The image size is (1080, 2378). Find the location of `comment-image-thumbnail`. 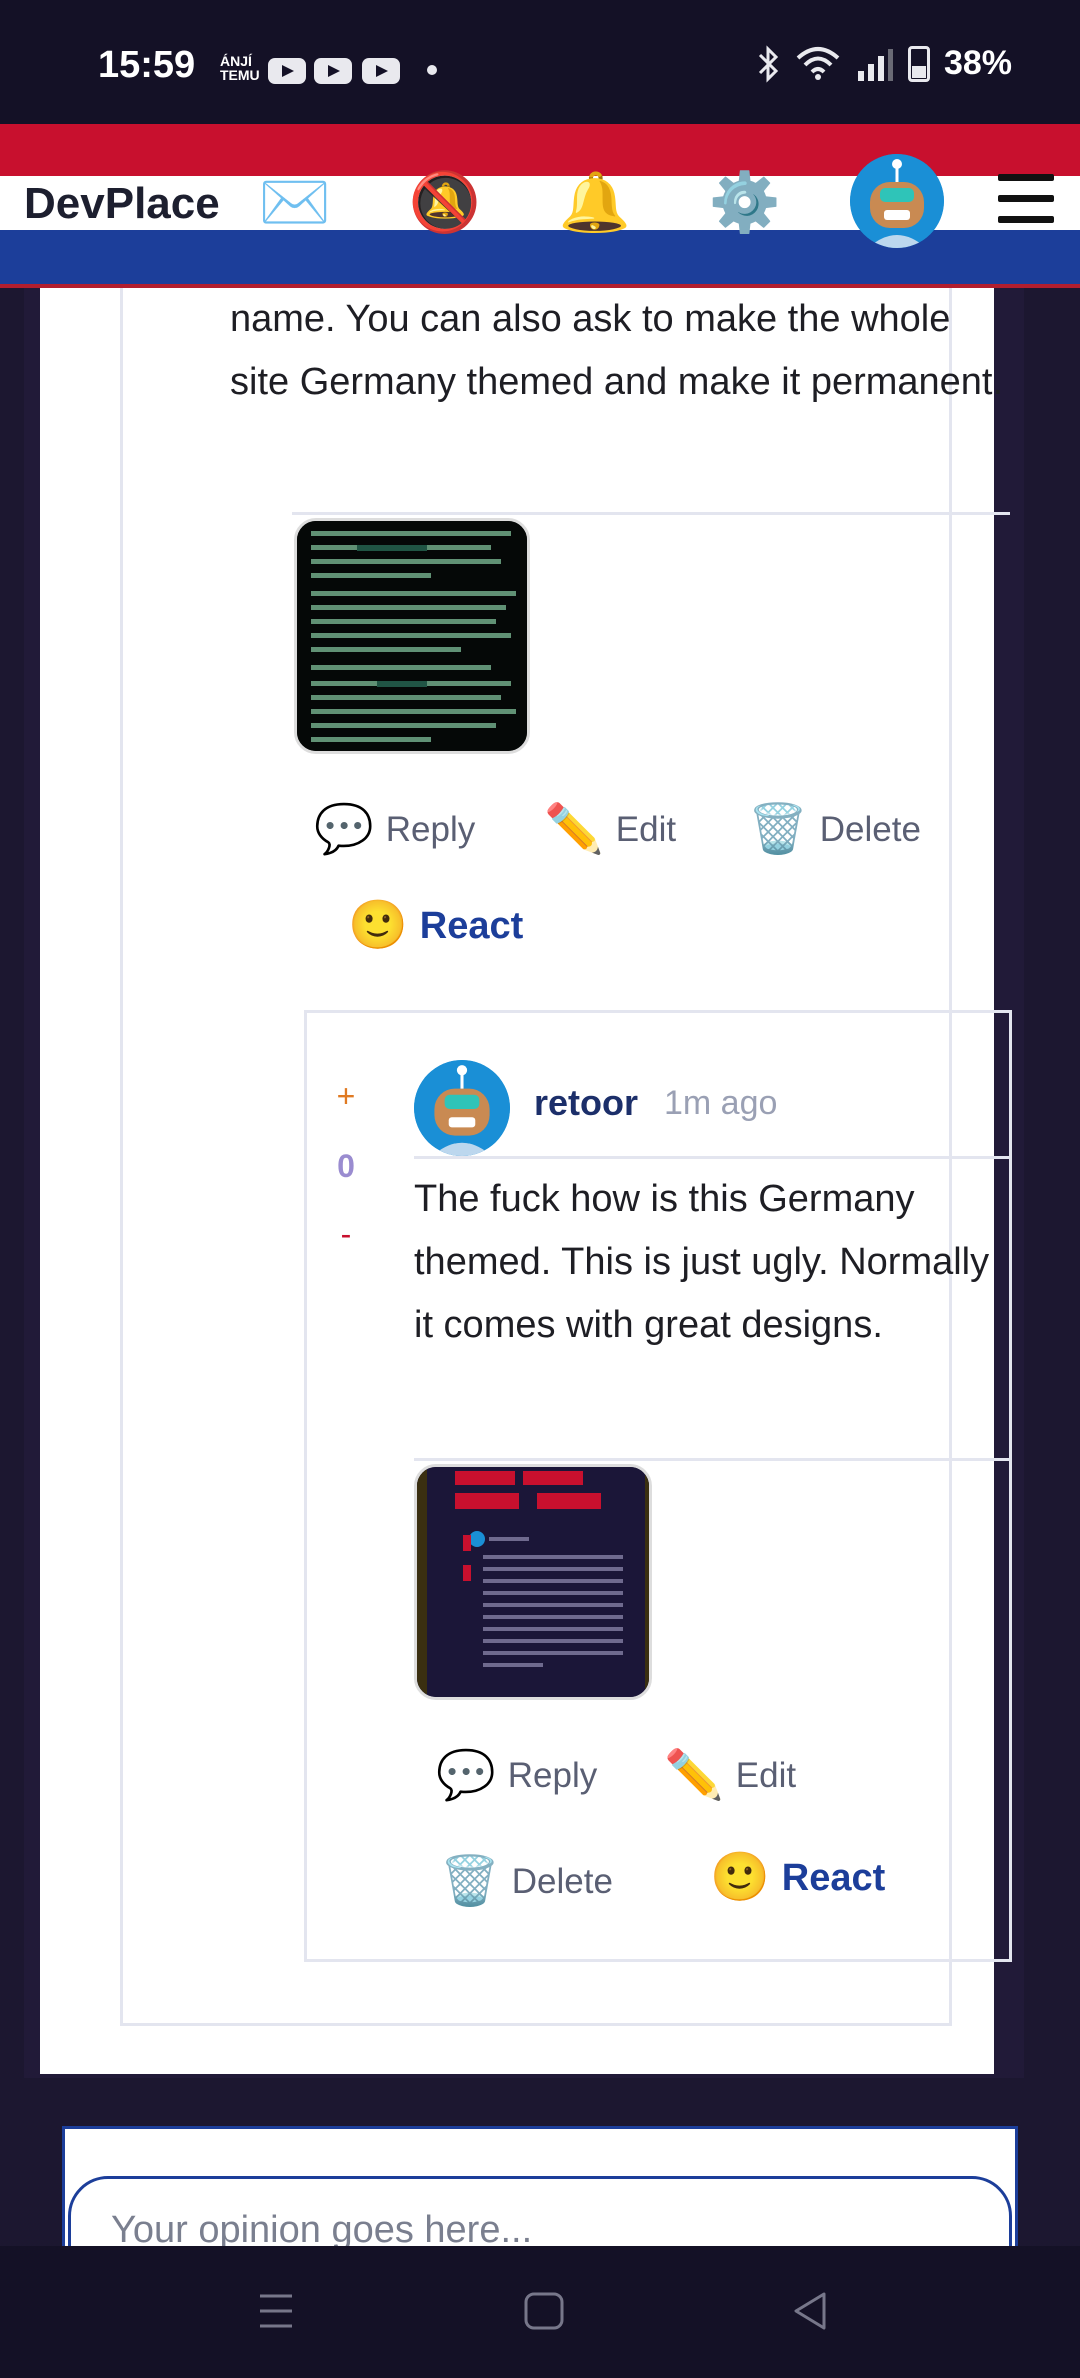

comment-image-thumbnail is located at coordinates (412, 636).